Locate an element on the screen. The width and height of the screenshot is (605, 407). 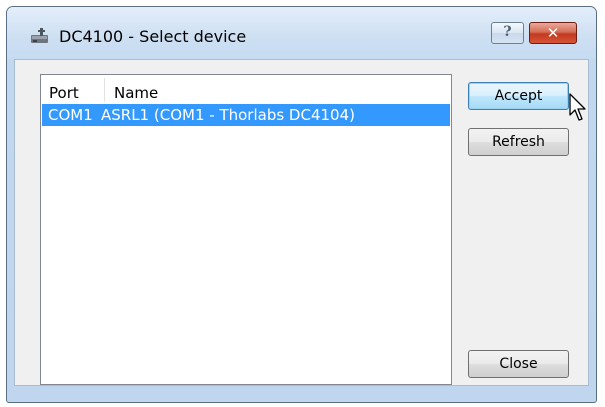
accept-button: Accept is located at coordinates (518, 96).